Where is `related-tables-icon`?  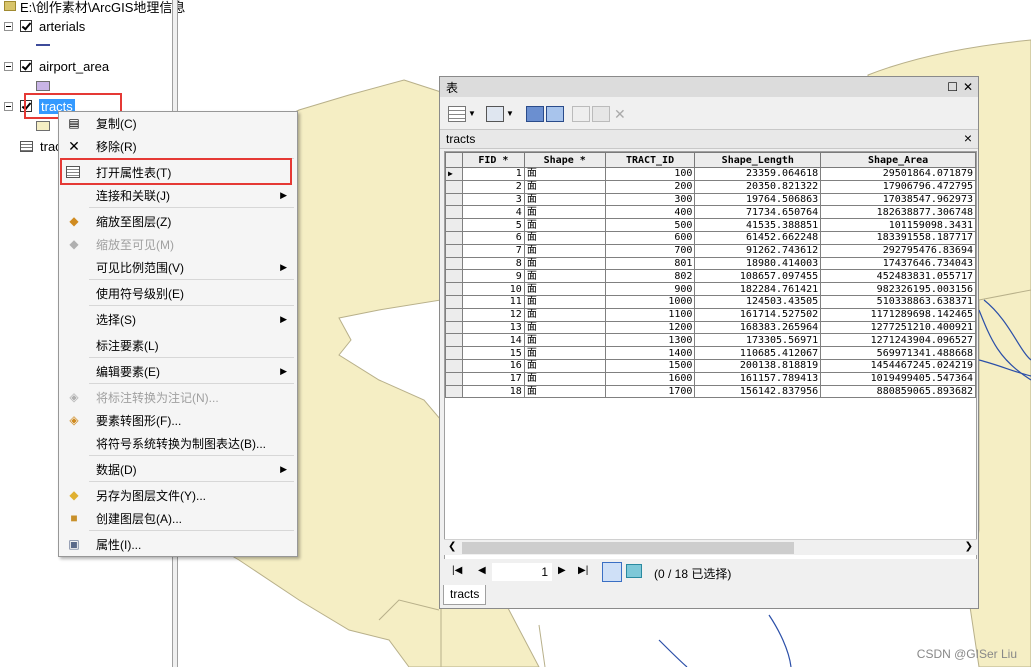 related-tables-icon is located at coordinates (495, 114).